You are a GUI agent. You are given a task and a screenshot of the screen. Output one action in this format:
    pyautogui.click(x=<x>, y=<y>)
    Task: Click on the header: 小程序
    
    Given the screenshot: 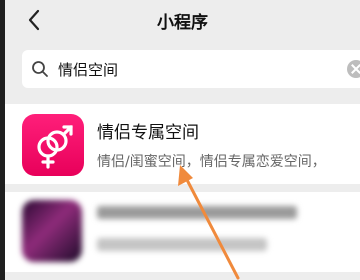 What is the action you would take?
    pyautogui.click(x=182, y=20)
    